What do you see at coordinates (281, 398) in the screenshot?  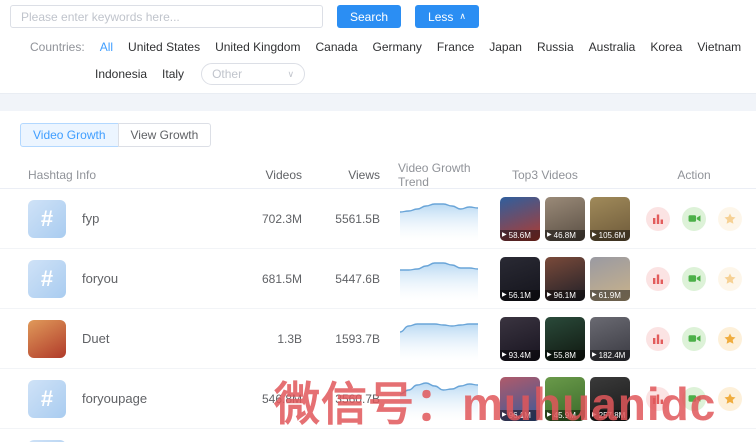 I see `videos-count: 546.8M` at bounding box center [281, 398].